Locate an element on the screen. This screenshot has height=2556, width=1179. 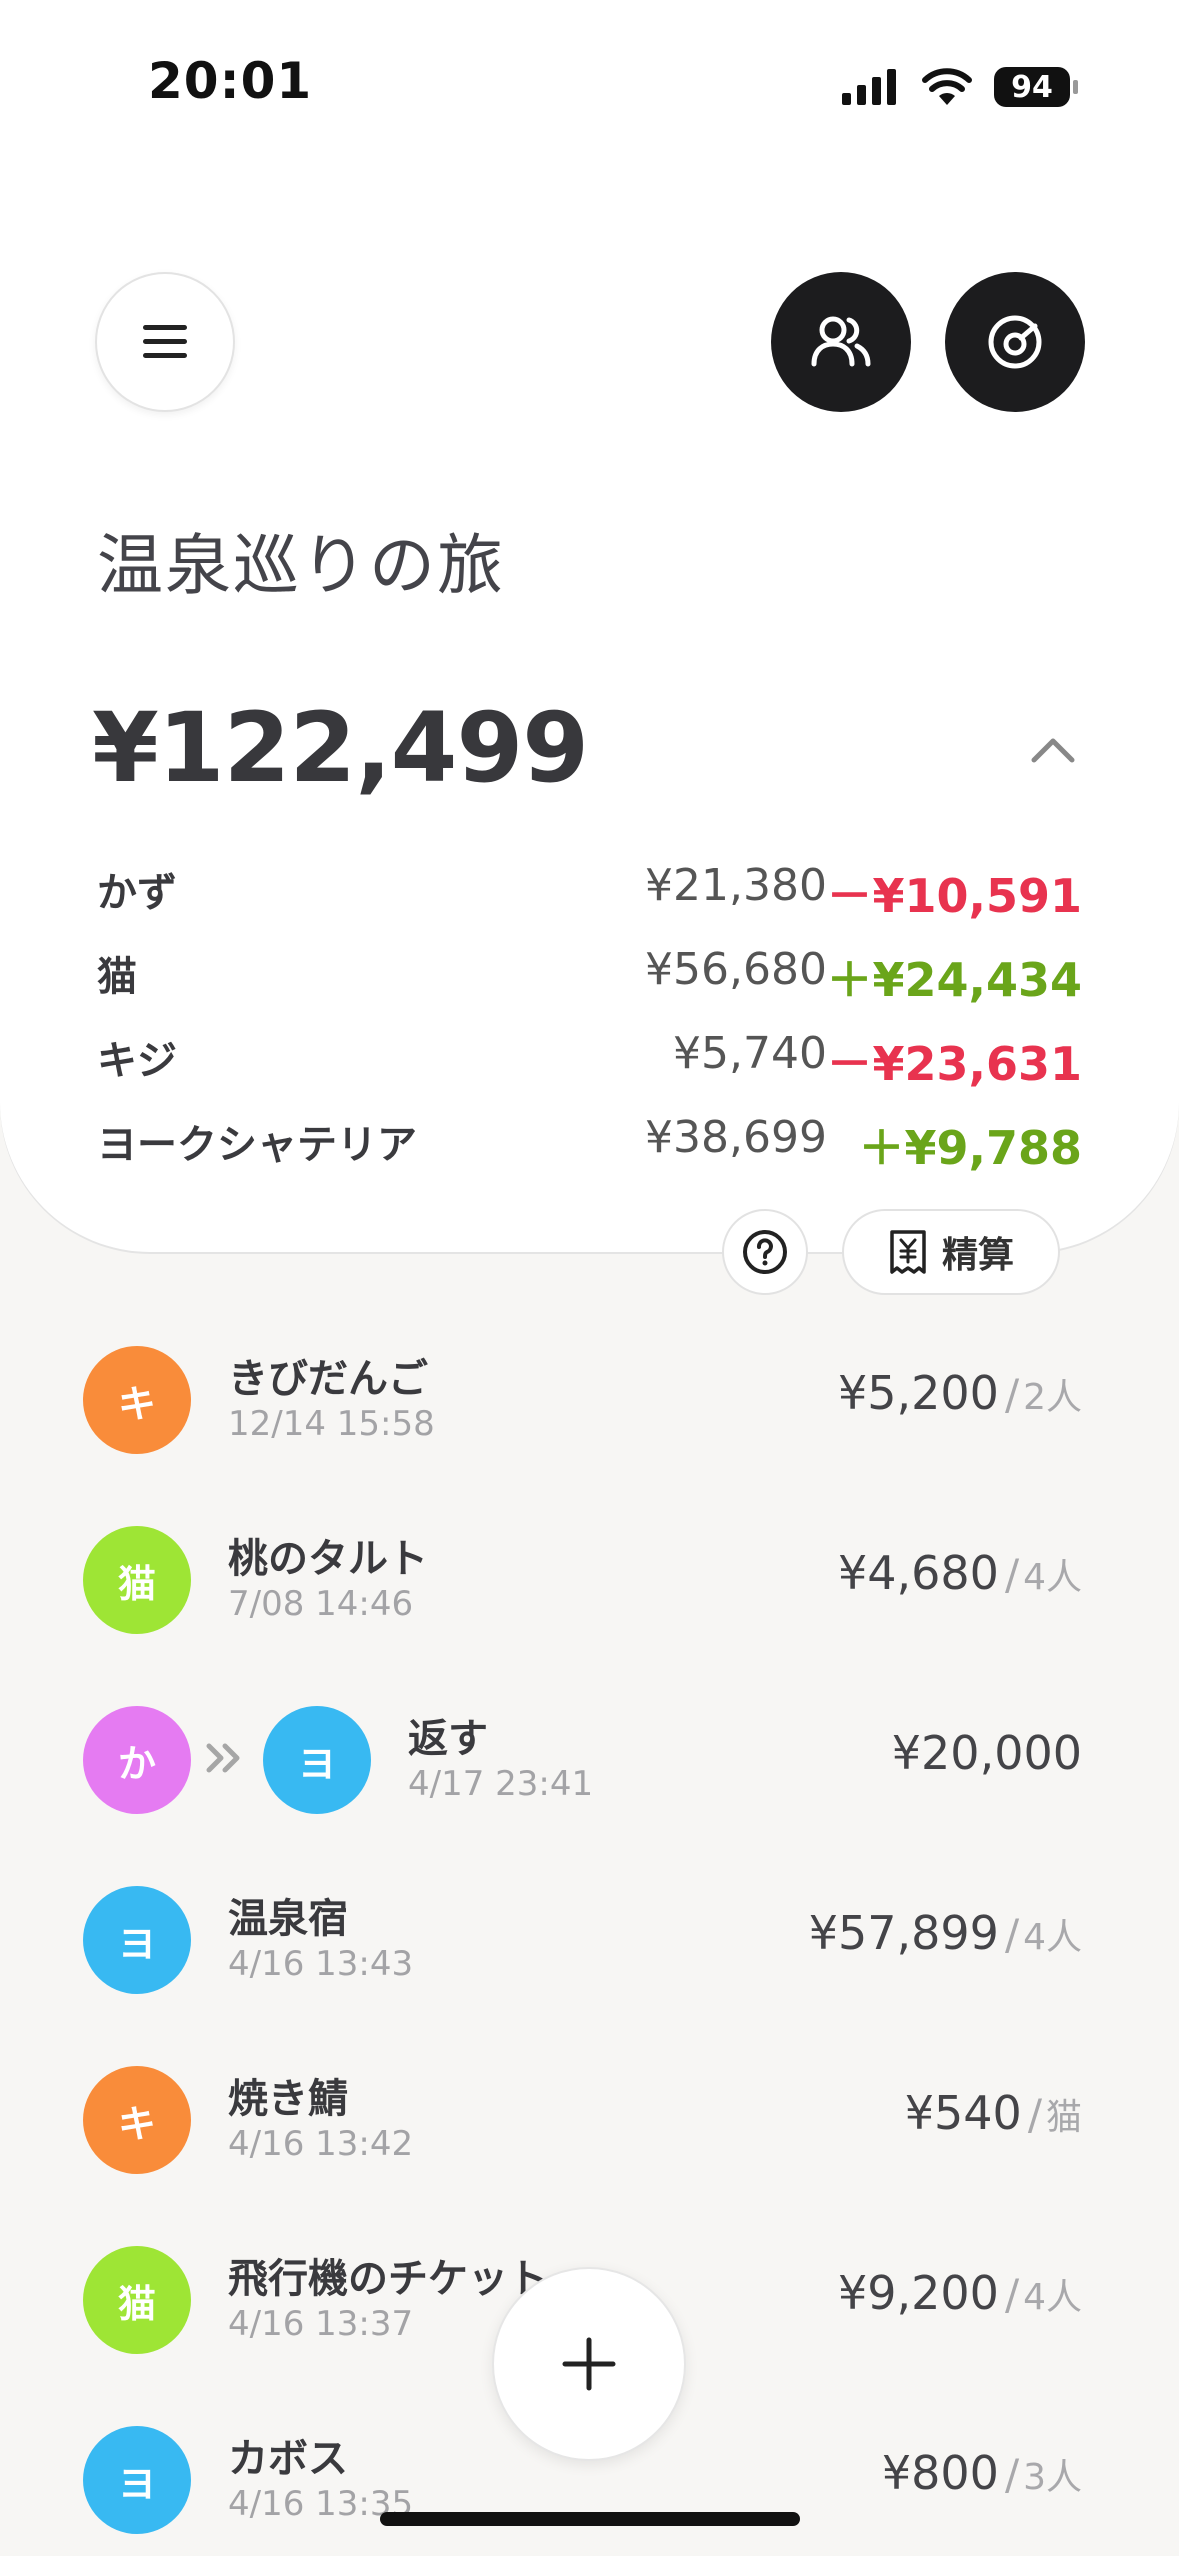
transaction-date: 4/16 13:43 is located at coordinates (321, 1964).